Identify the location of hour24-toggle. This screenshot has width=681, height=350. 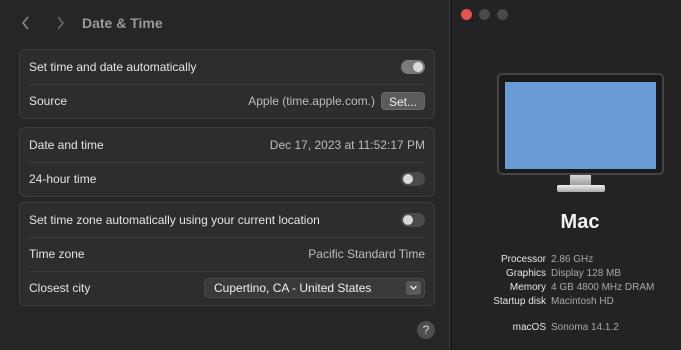
(413, 179).